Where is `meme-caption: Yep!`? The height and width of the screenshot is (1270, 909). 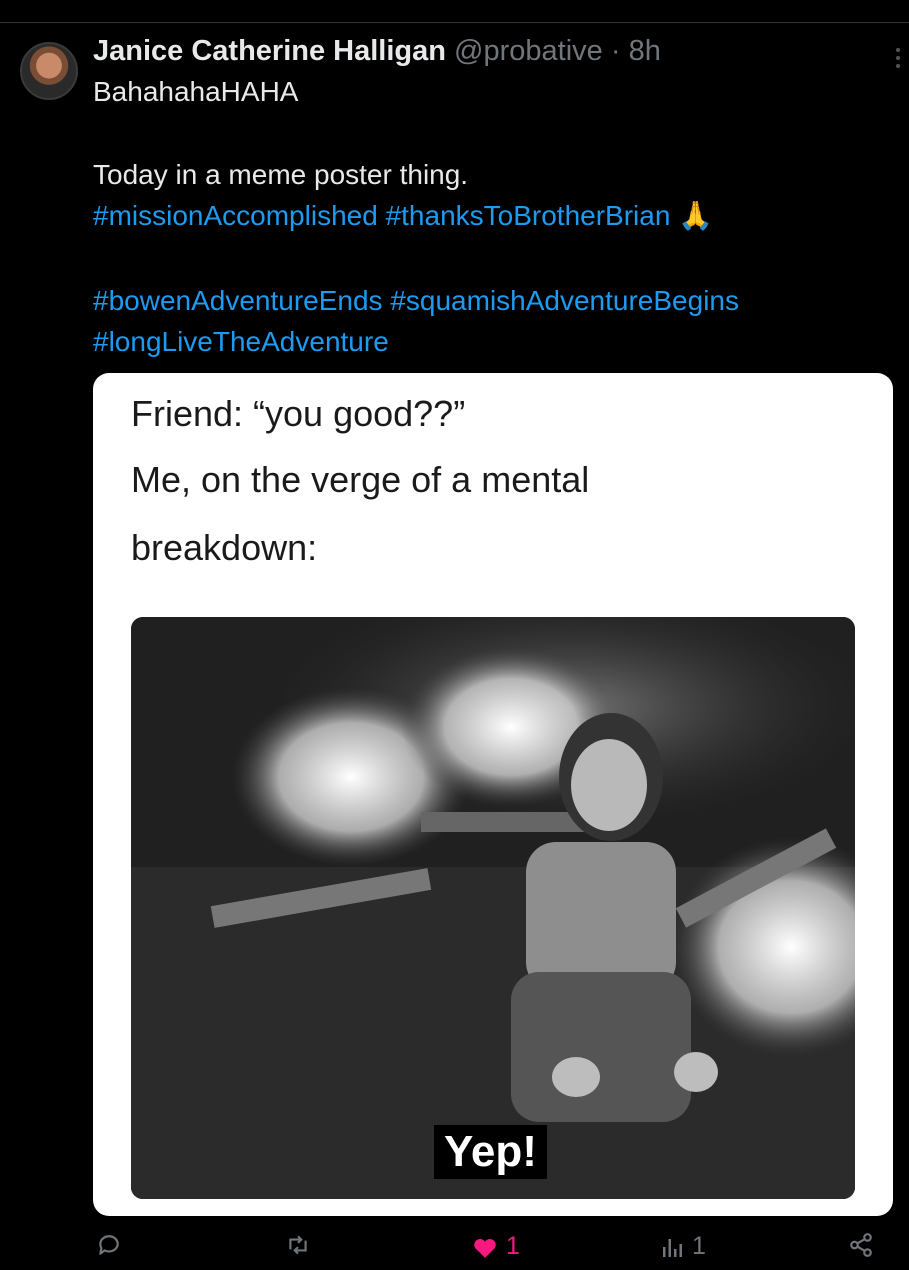
meme-caption: Yep! is located at coordinates (490, 1152).